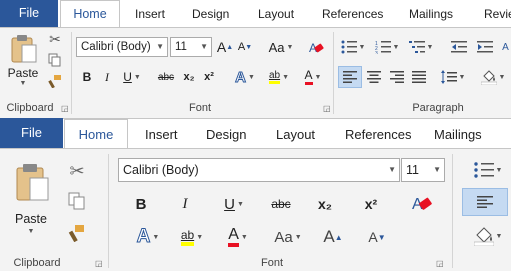 This screenshot has height=271, width=511. Describe the element at coordinates (497, 14) in the screenshot. I see `tab-review: Revie` at that location.